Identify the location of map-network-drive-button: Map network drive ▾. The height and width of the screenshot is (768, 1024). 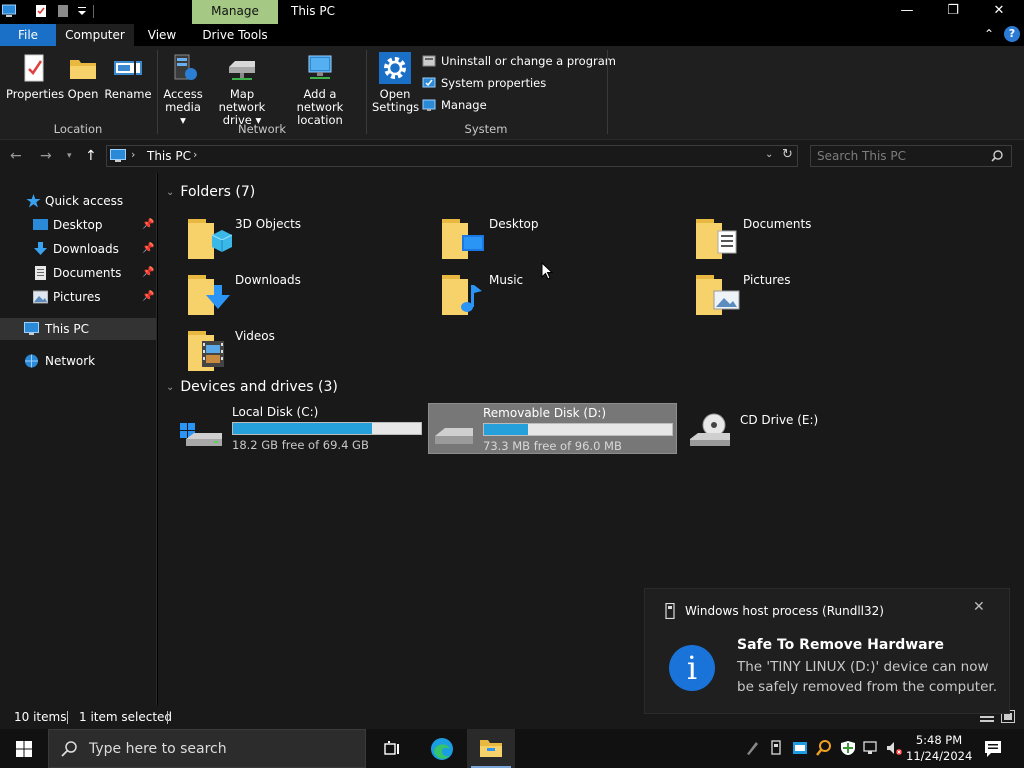
(242, 89).